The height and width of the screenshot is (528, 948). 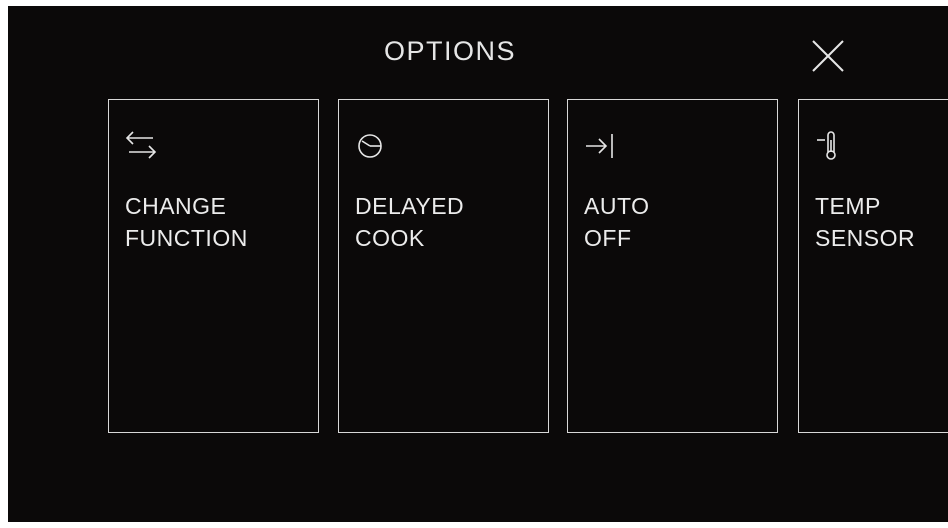 What do you see at coordinates (672, 266) in the screenshot?
I see `option-auto-off: AUTO OFF` at bounding box center [672, 266].